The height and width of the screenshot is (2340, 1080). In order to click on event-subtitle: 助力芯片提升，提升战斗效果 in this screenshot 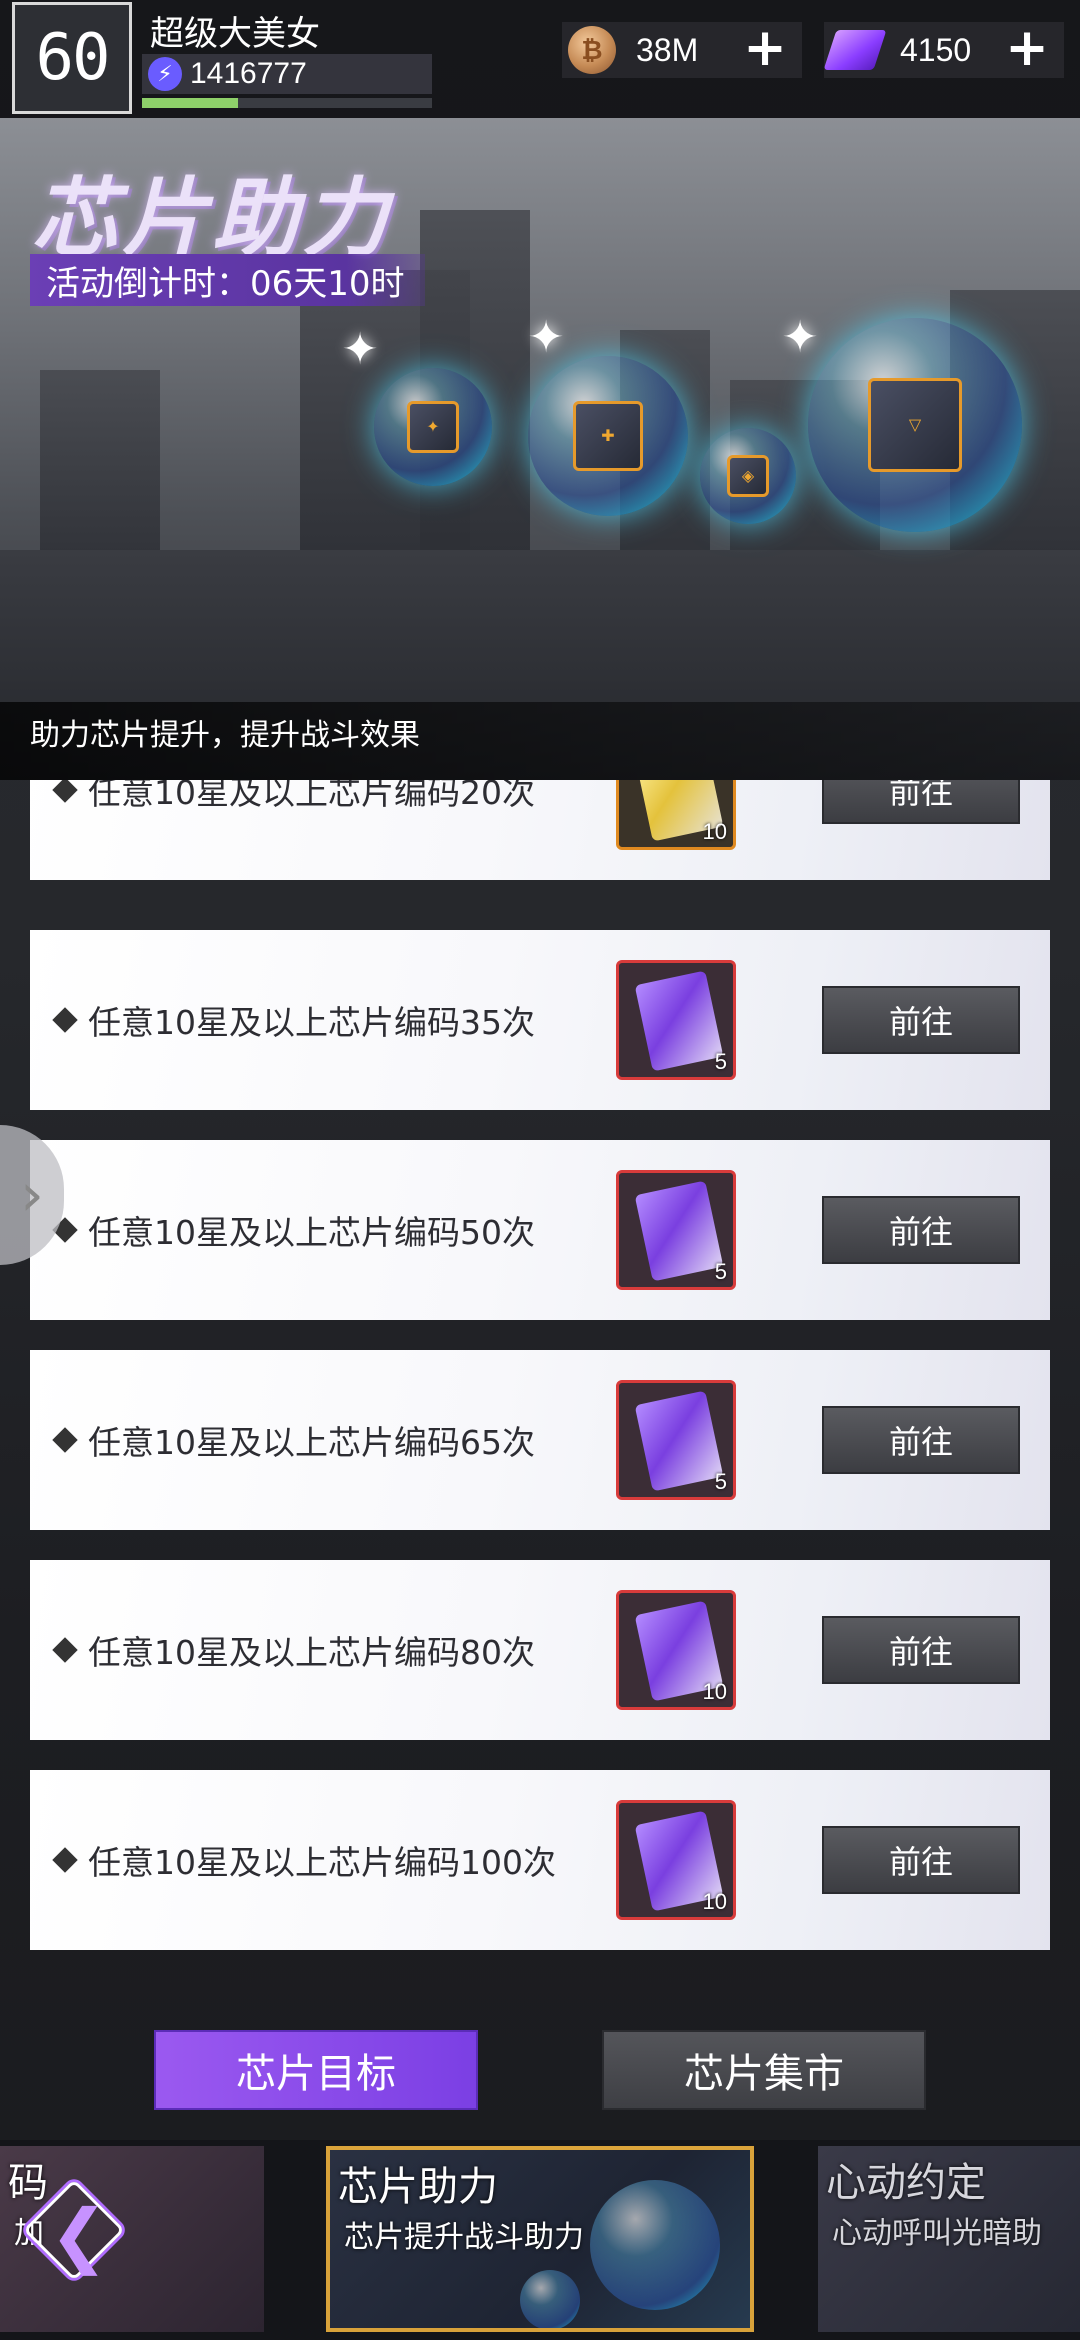, I will do `click(225, 735)`.